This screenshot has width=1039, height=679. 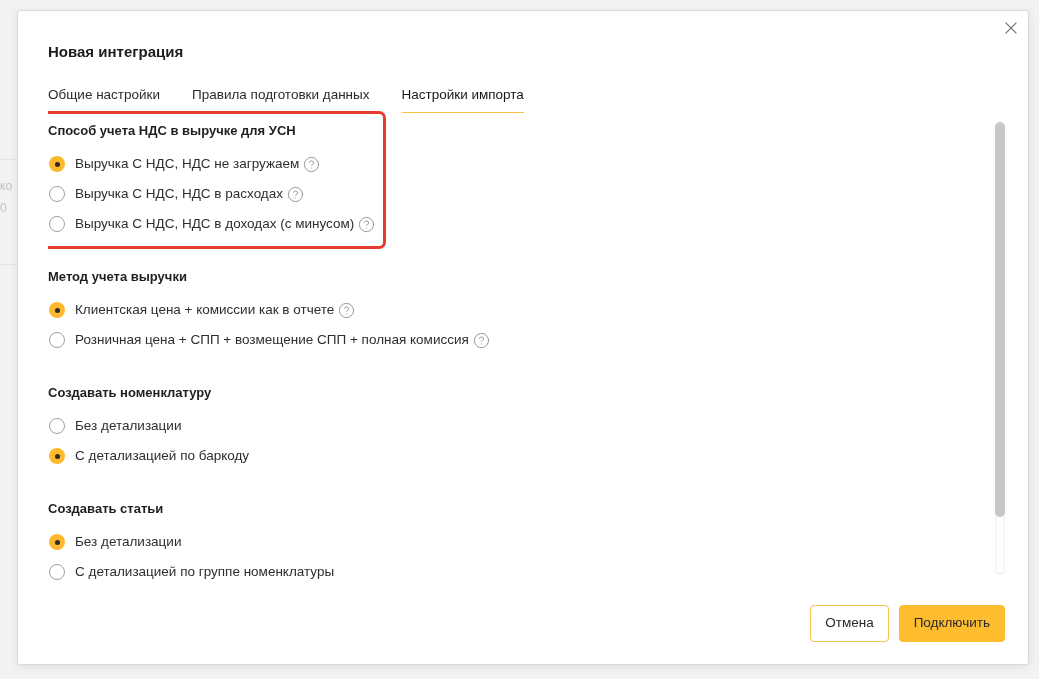 I want to click on section-heading: Метод учета выручки, so click(x=117, y=277).